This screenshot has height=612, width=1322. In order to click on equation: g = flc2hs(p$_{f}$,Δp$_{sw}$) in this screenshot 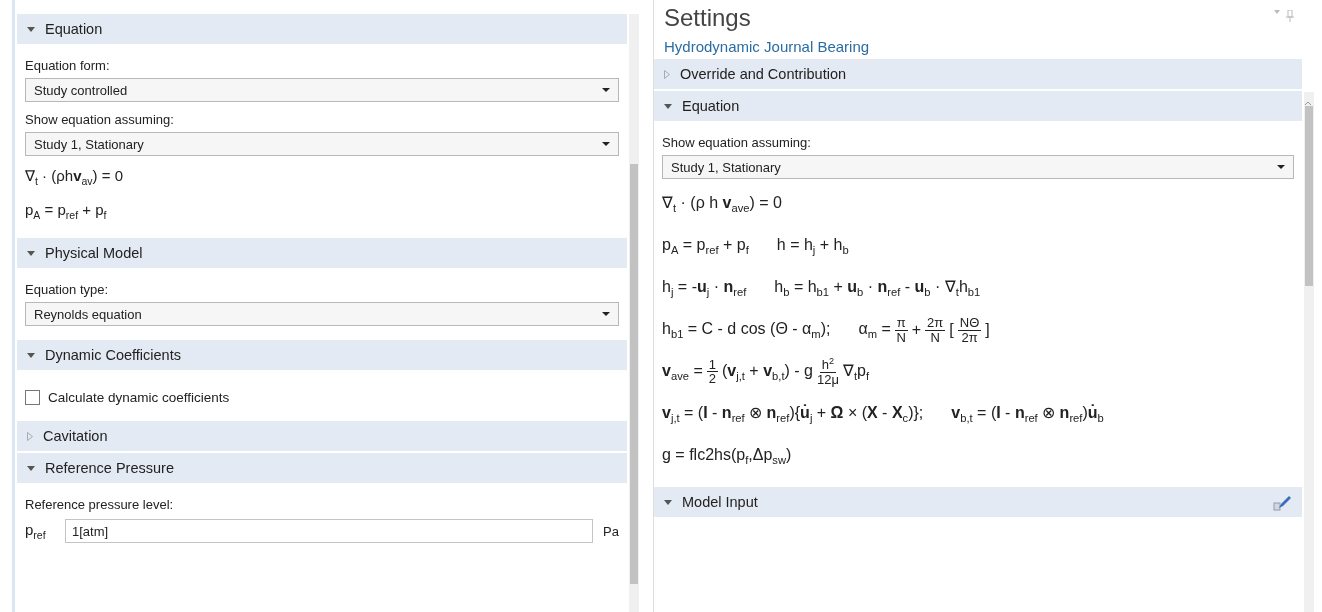, I will do `click(727, 456)`.